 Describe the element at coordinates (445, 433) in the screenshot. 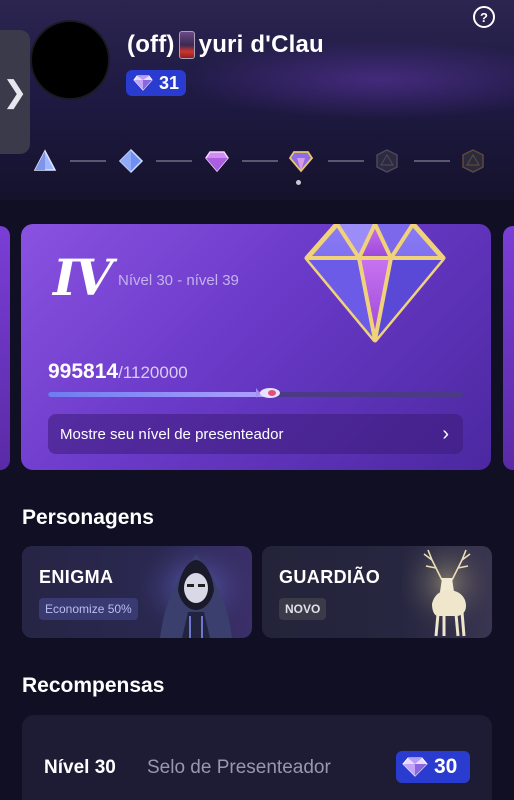

I see `chevron-right-icon: ›` at that location.